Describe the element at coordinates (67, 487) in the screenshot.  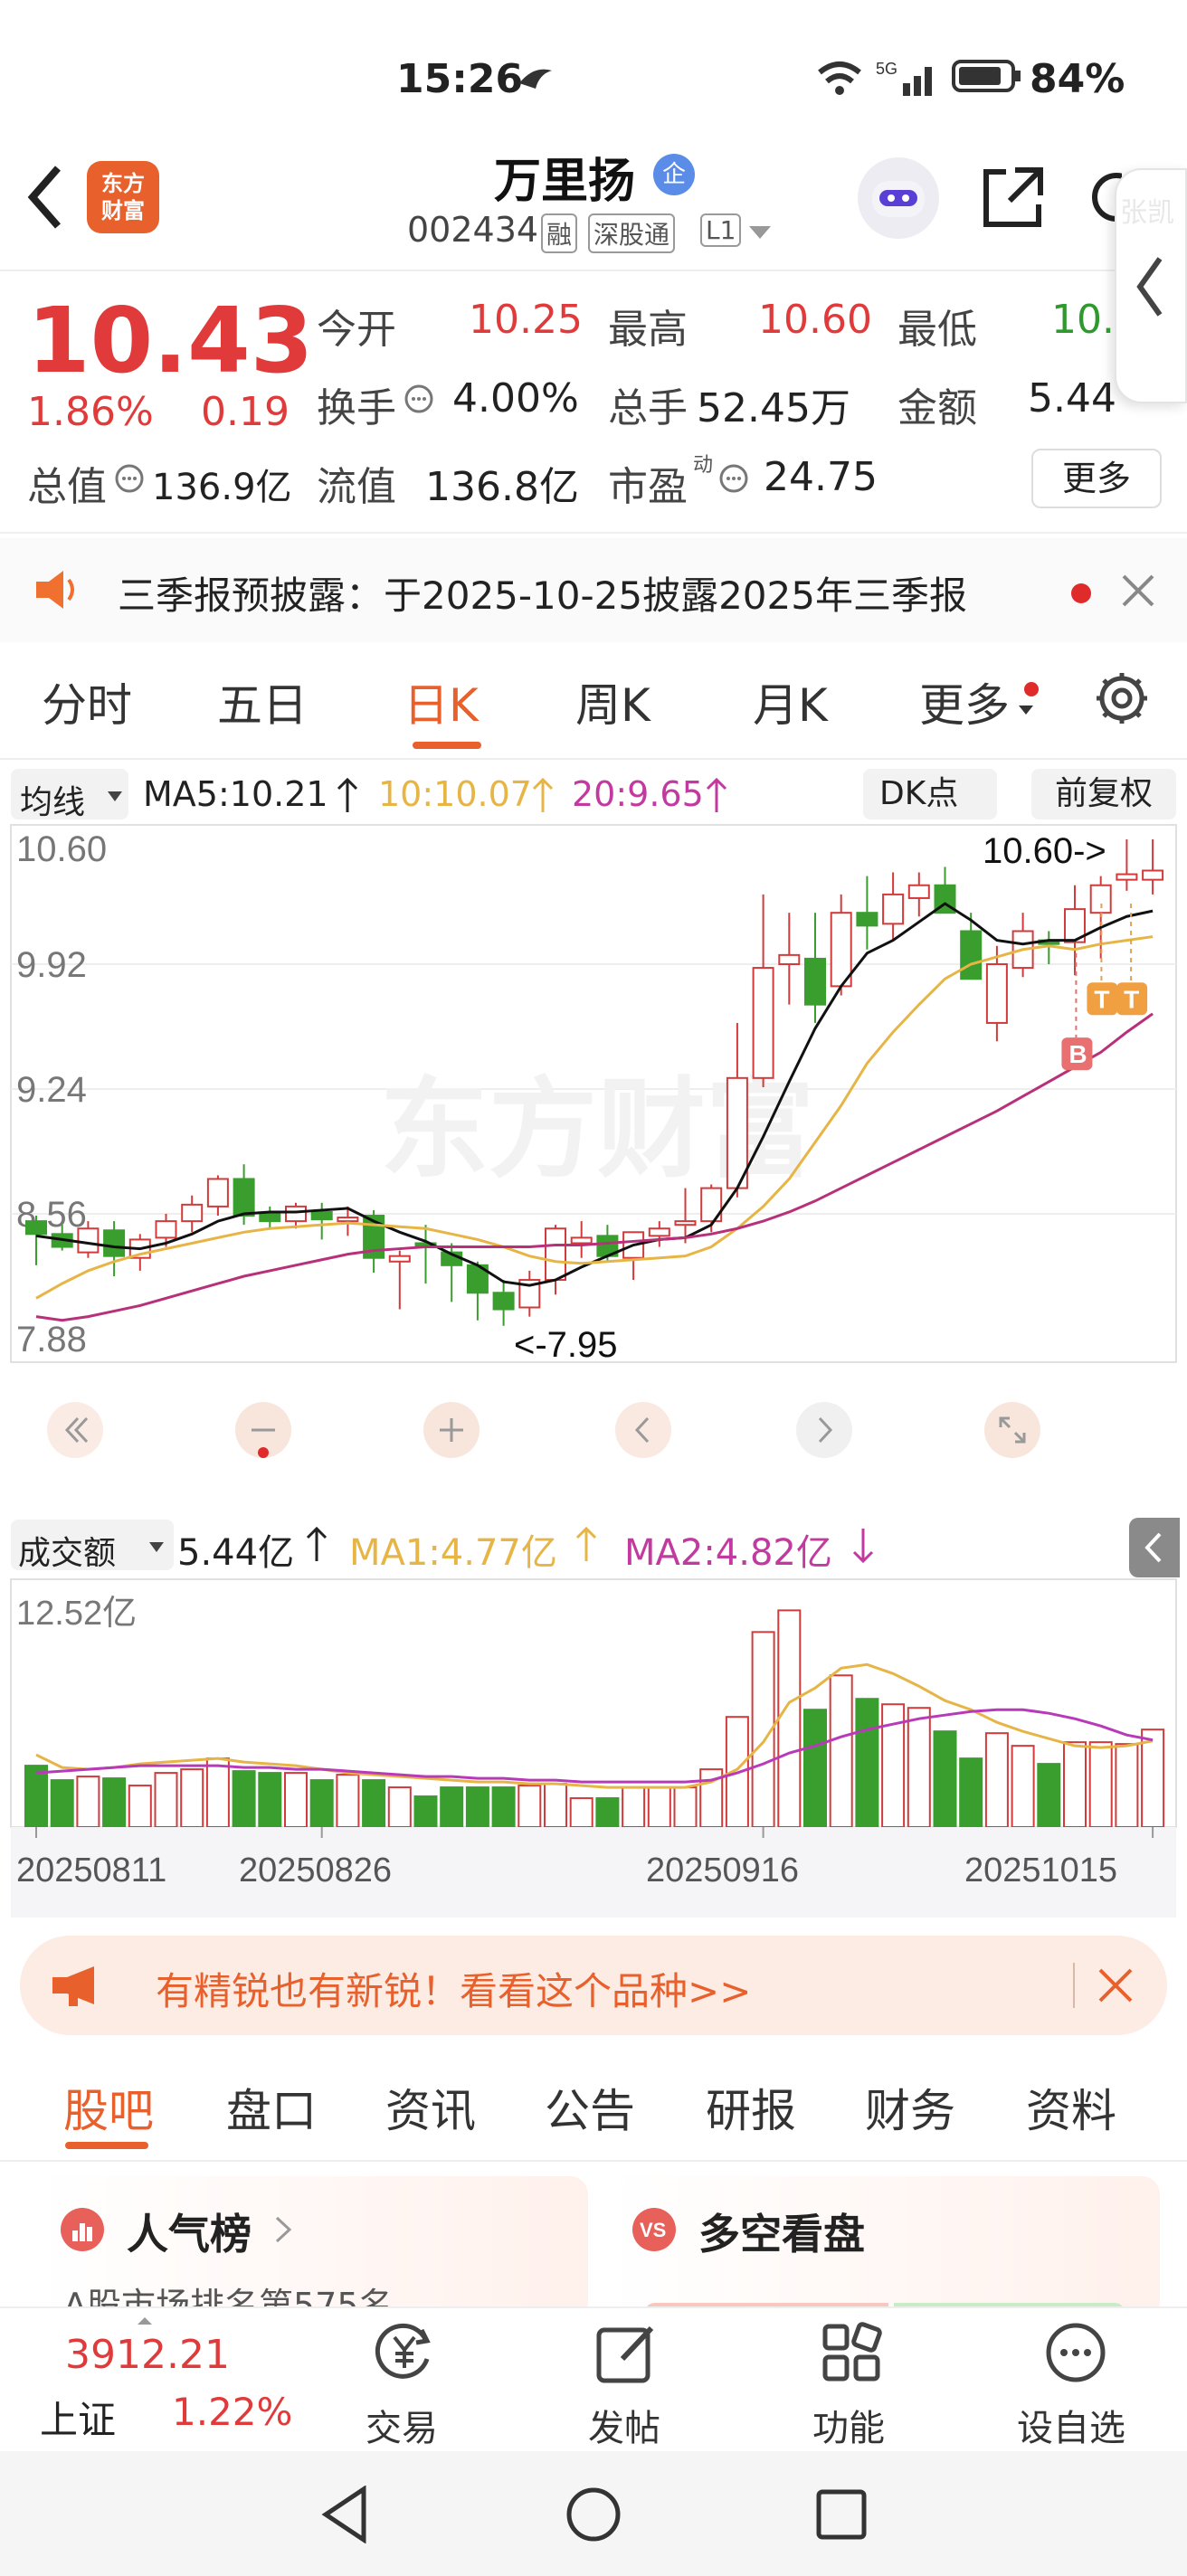
I see `market-cap-label: 总值` at that location.